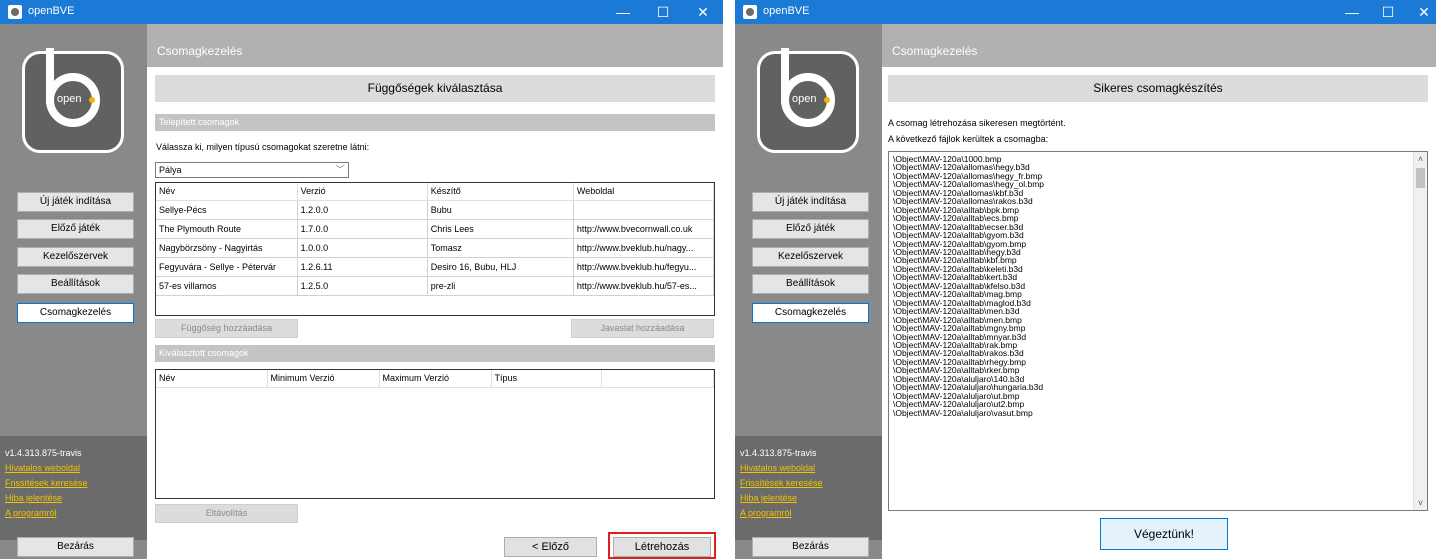 The height and width of the screenshot is (559, 1436). I want to click on previous-button: < Előző, so click(550, 547).